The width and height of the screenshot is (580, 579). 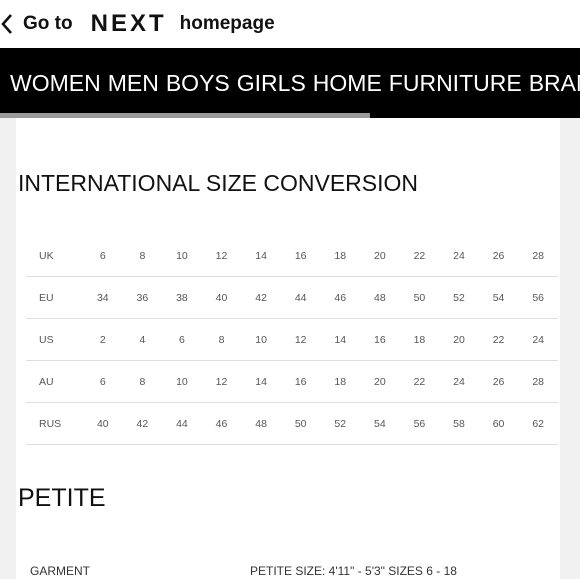 What do you see at coordinates (11, 24) in the screenshot?
I see `chevron-left-icon` at bounding box center [11, 24].